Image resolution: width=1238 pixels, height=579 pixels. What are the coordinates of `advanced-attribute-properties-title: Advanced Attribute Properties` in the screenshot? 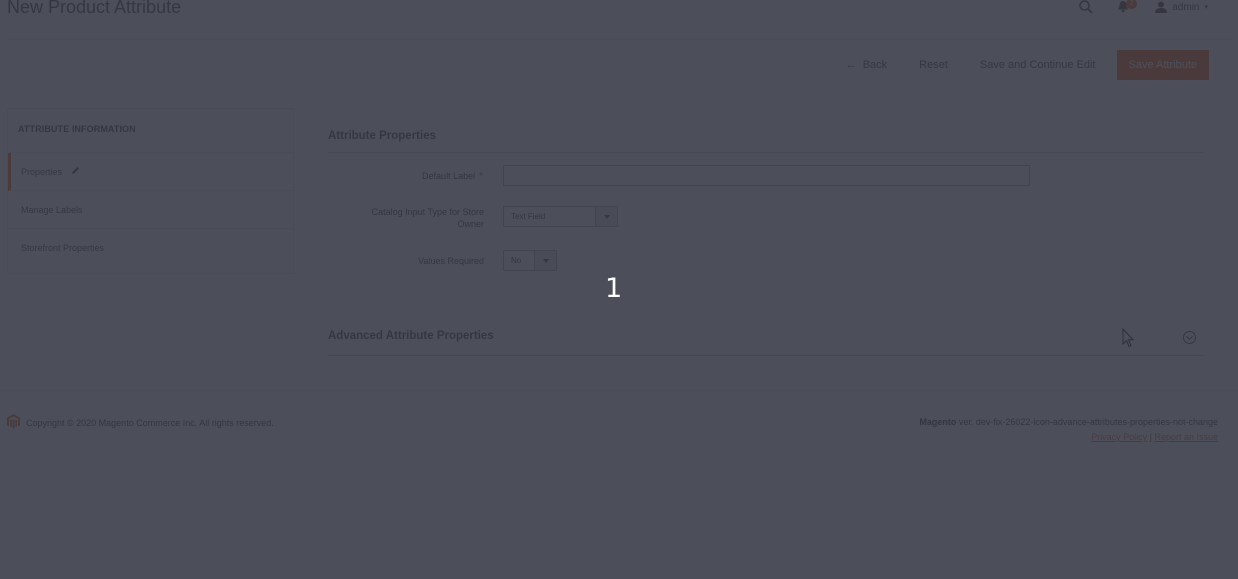 It's located at (411, 336).